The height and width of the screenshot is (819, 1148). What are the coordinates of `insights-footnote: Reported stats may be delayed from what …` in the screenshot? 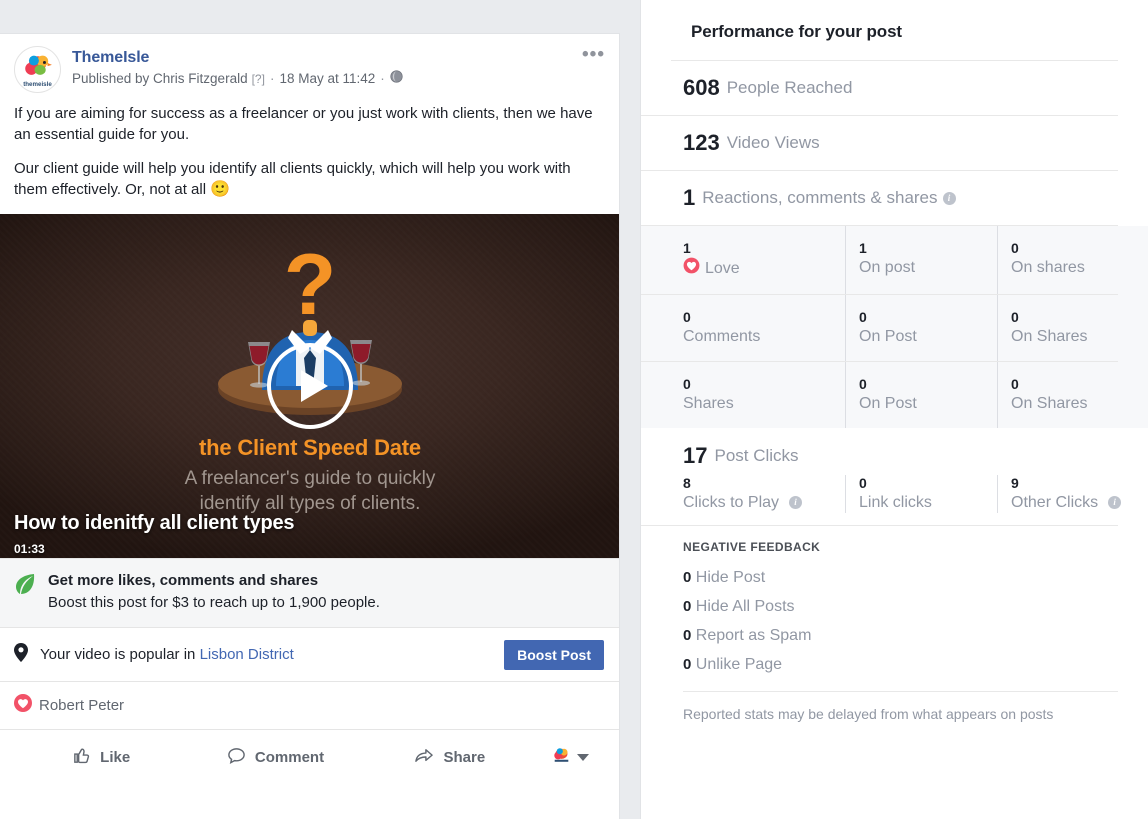 It's located at (868, 714).